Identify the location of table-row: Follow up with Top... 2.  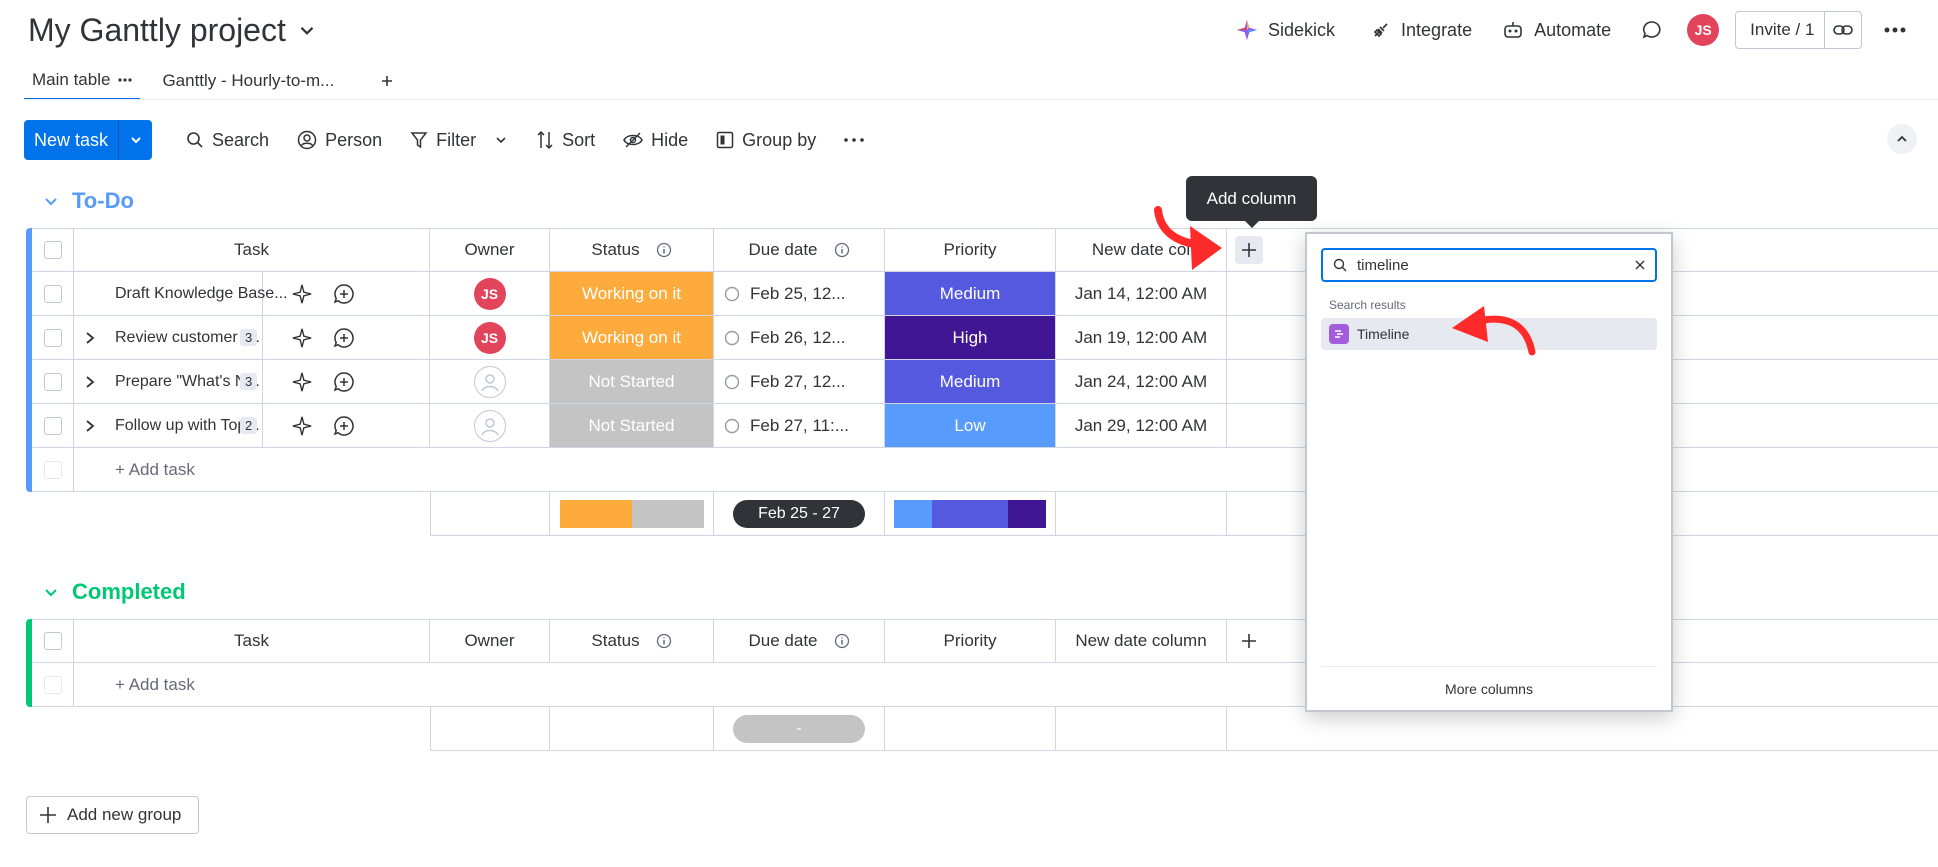
(252, 425).